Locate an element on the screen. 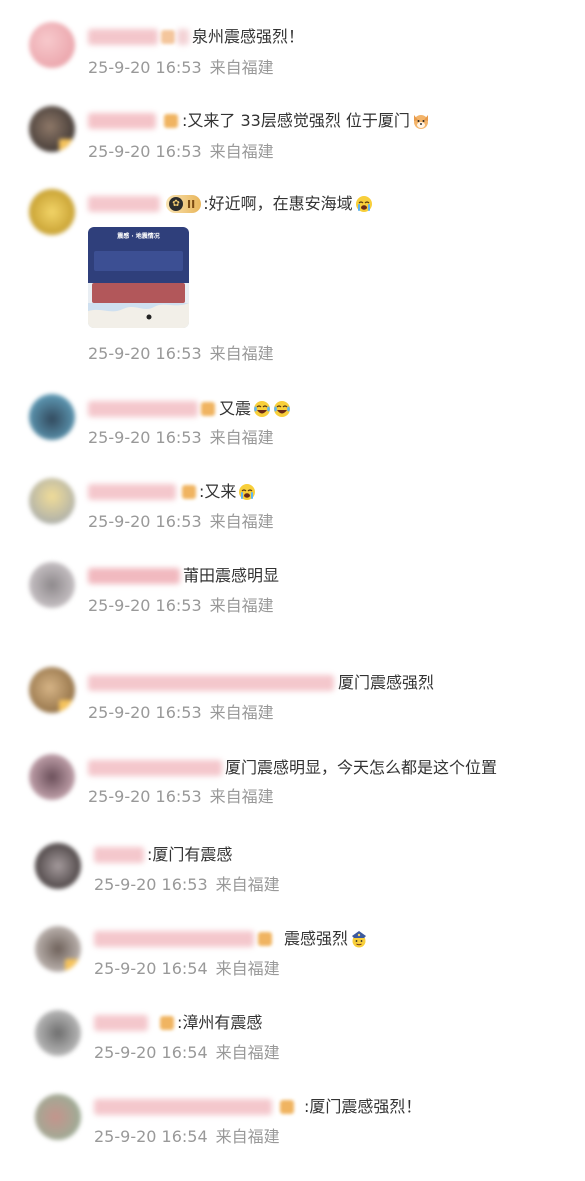  comment-text: 泉州震感强烈！ is located at coordinates (248, 36).